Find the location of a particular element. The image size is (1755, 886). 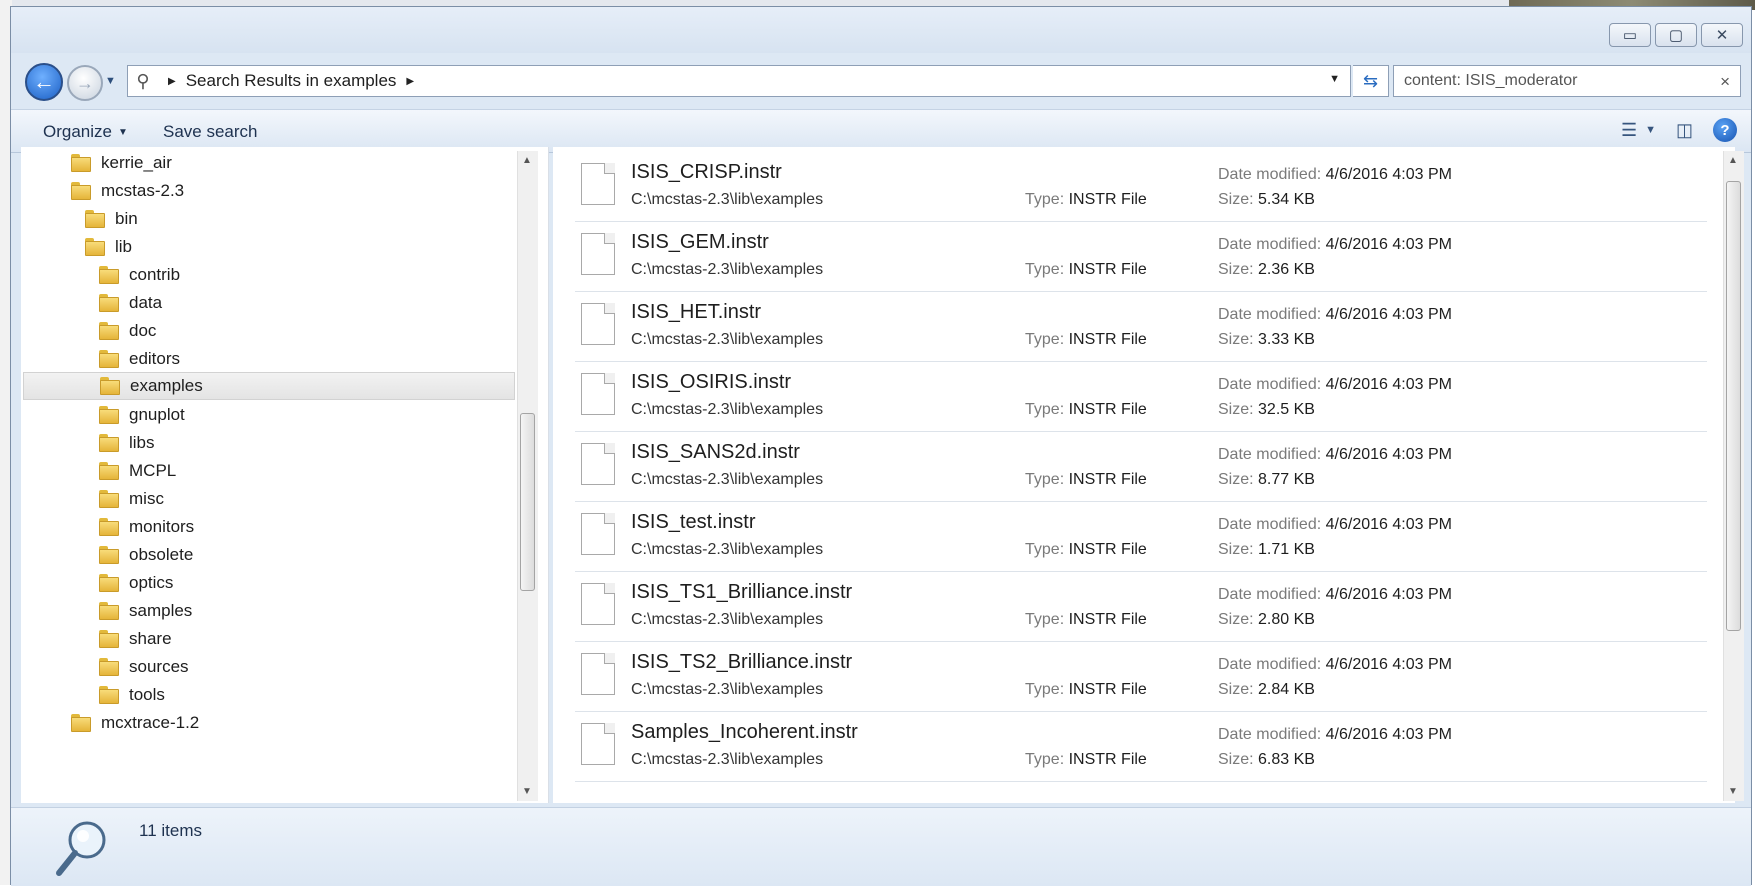

tree-item-data: data is located at coordinates (130, 303).